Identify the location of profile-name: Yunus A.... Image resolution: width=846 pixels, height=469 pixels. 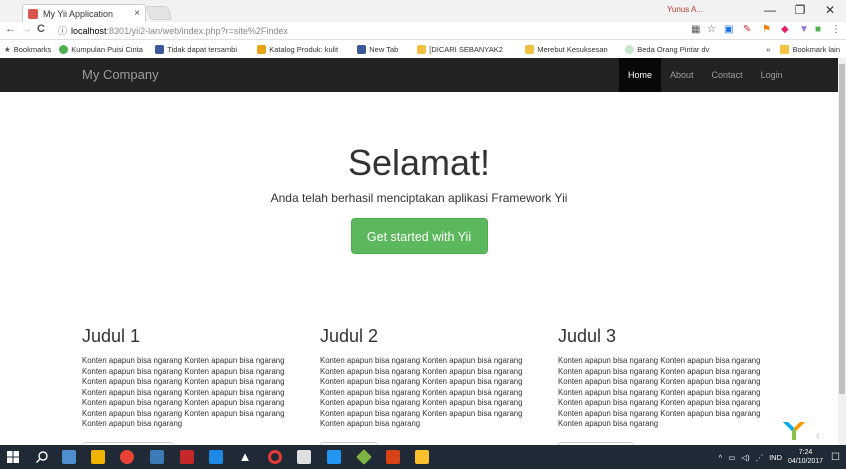
(685, 9).